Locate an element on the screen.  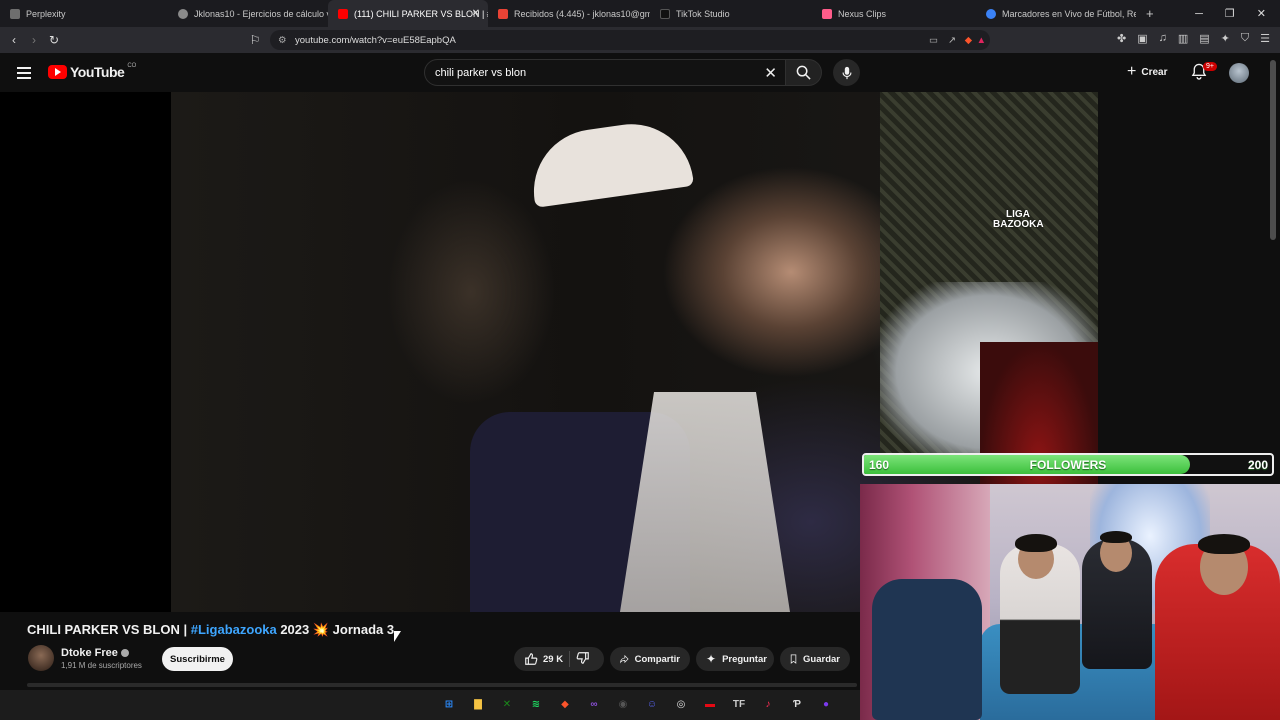
search-input: chili parker vs blon ✕ is located at coordinates (605, 72).